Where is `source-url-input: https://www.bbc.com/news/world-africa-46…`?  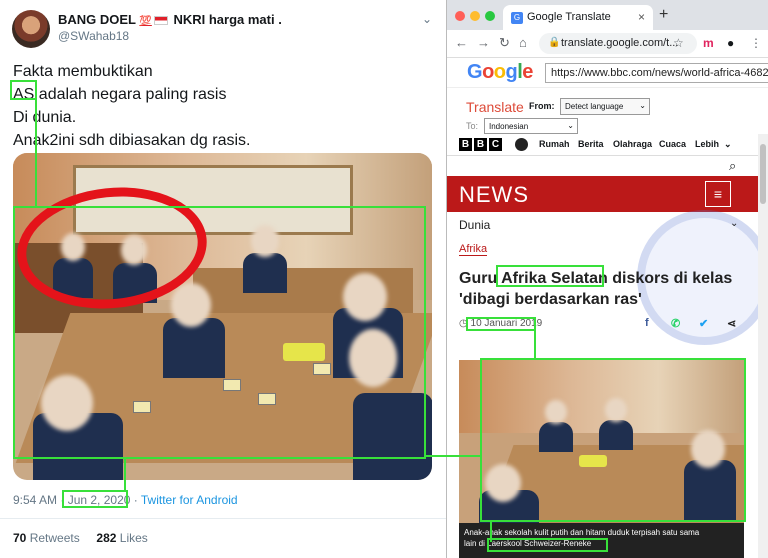 source-url-input: https://www.bbc.com/news/world-africa-46… is located at coordinates (656, 73).